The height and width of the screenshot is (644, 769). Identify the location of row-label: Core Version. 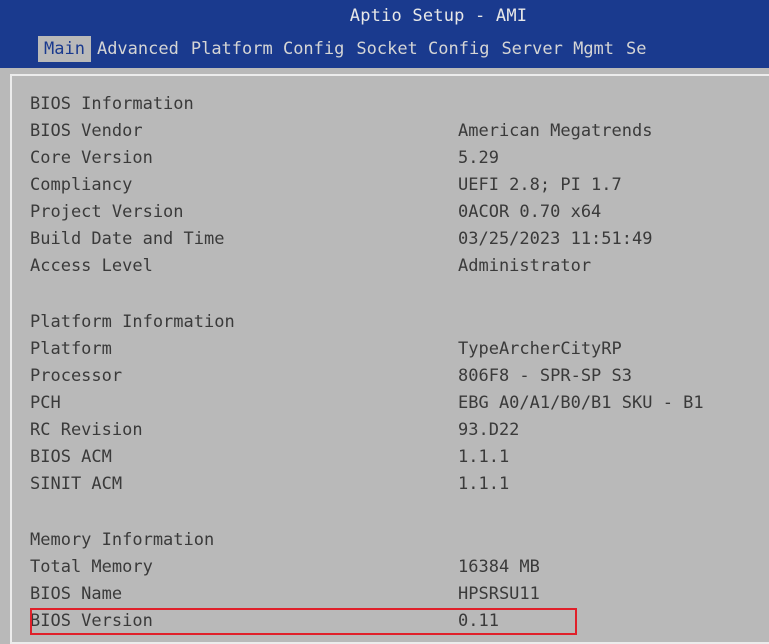
(91, 158).